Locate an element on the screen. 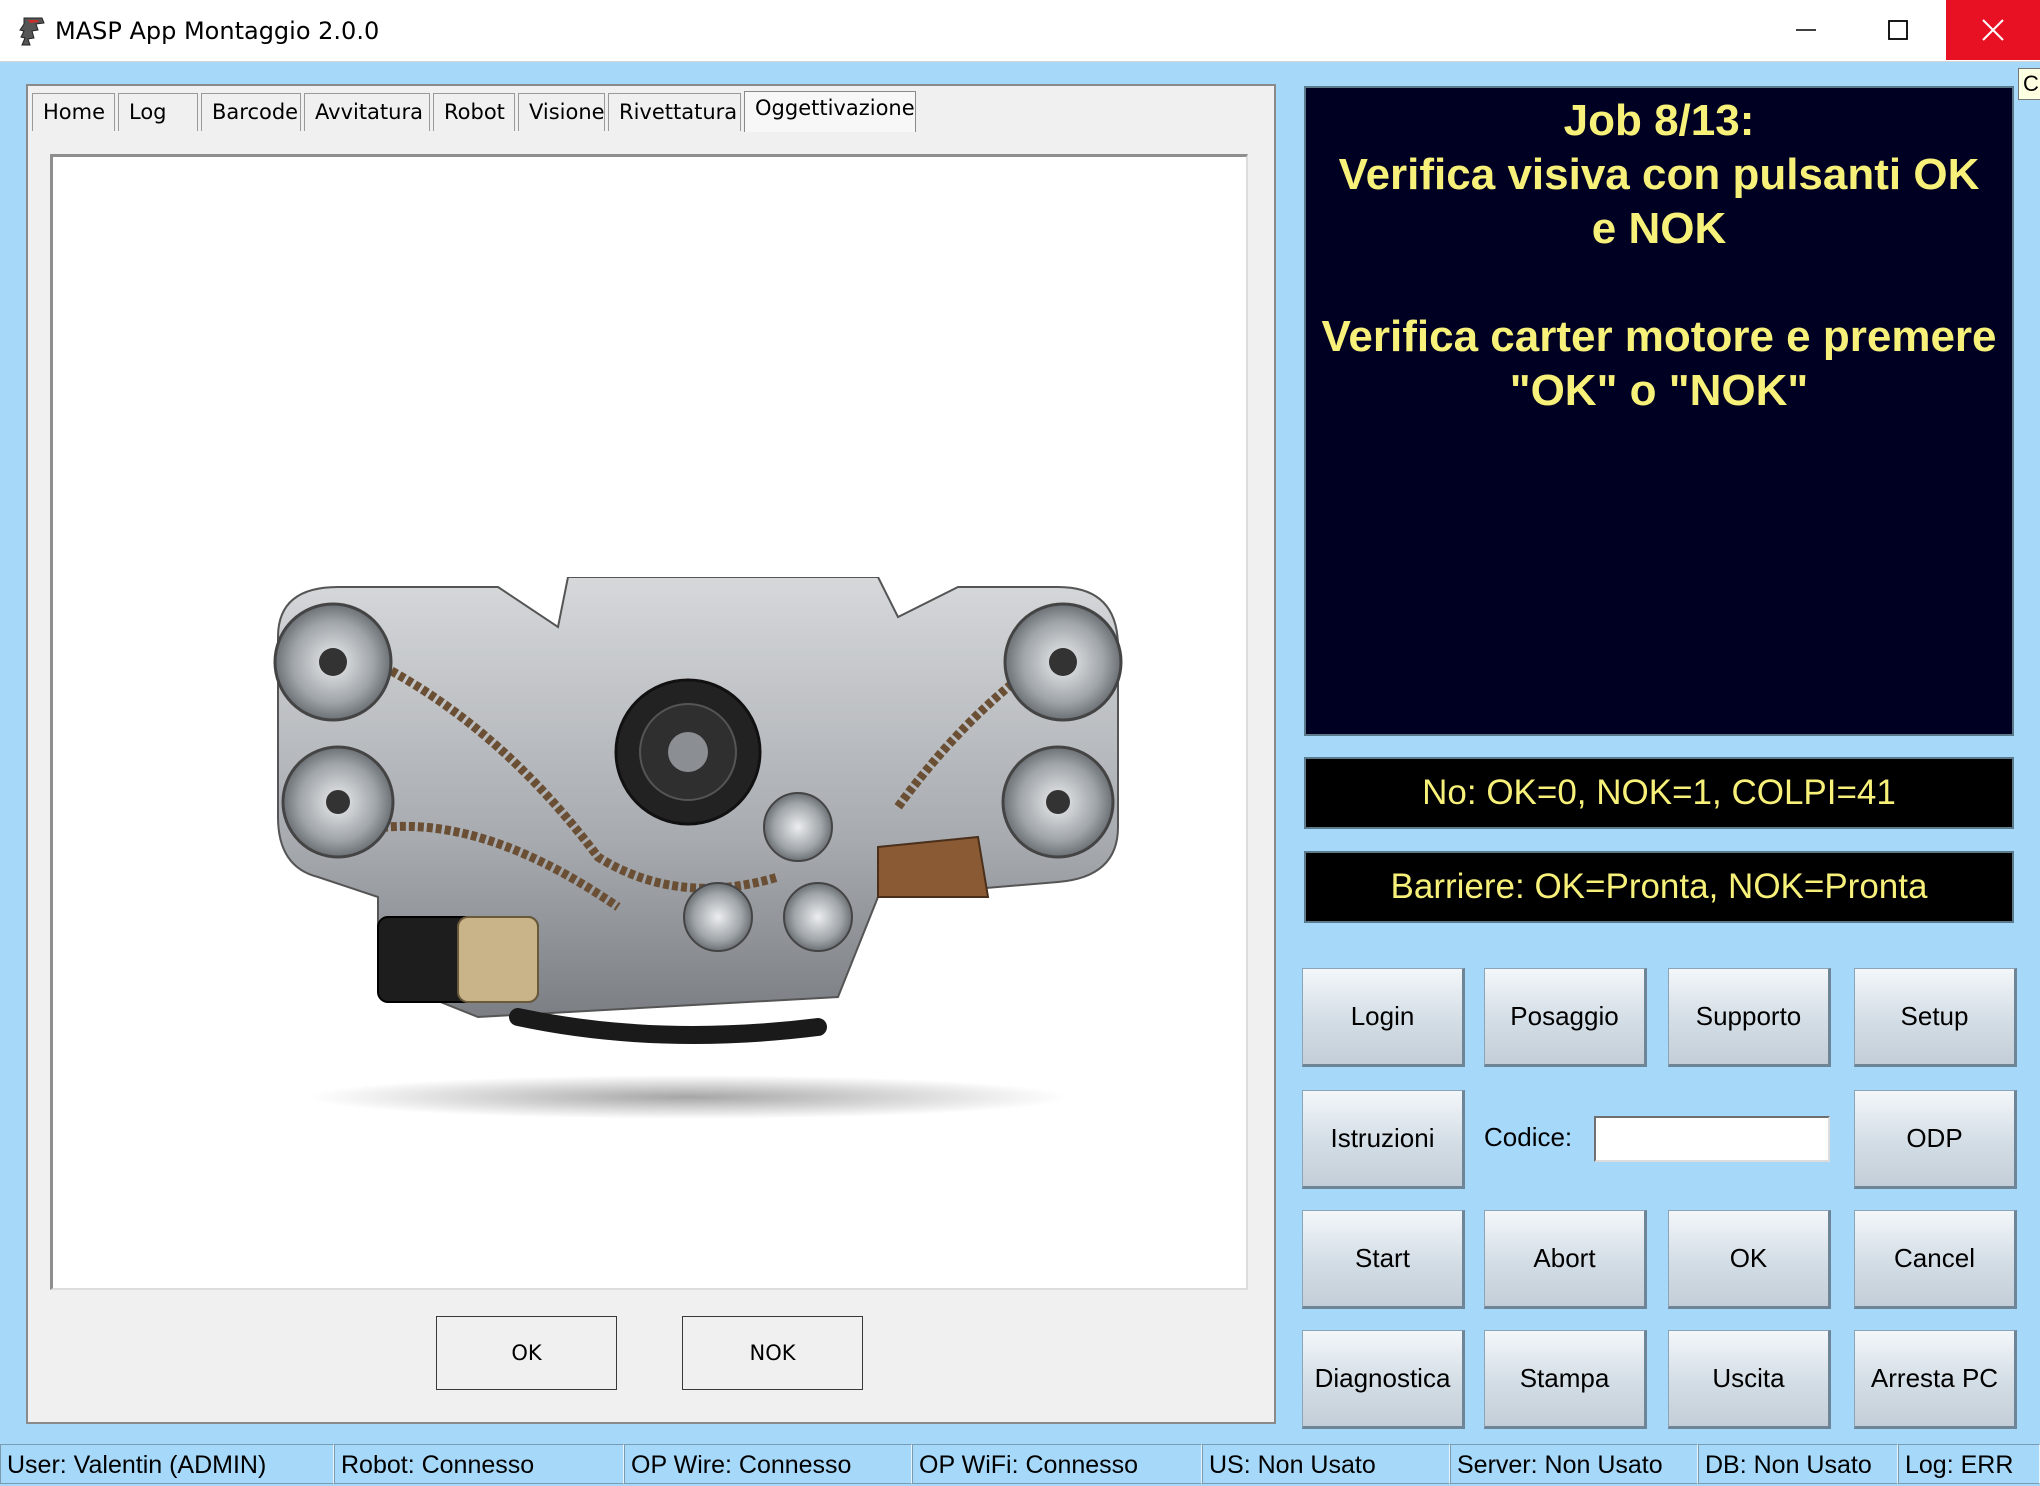 Image resolution: width=2040 pixels, height=1486 pixels. job-description-line: Verifica visiva con pulsanti OK is located at coordinates (1659, 174).